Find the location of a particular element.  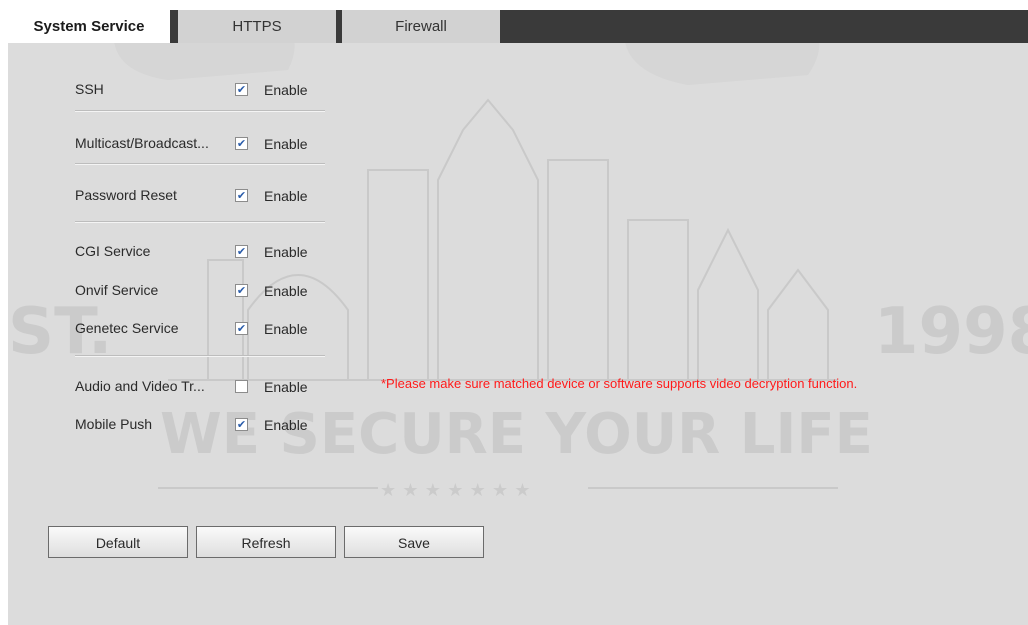

onvif-service-row: Onvif Service ✔ Enable is located at coordinates (168, 292).